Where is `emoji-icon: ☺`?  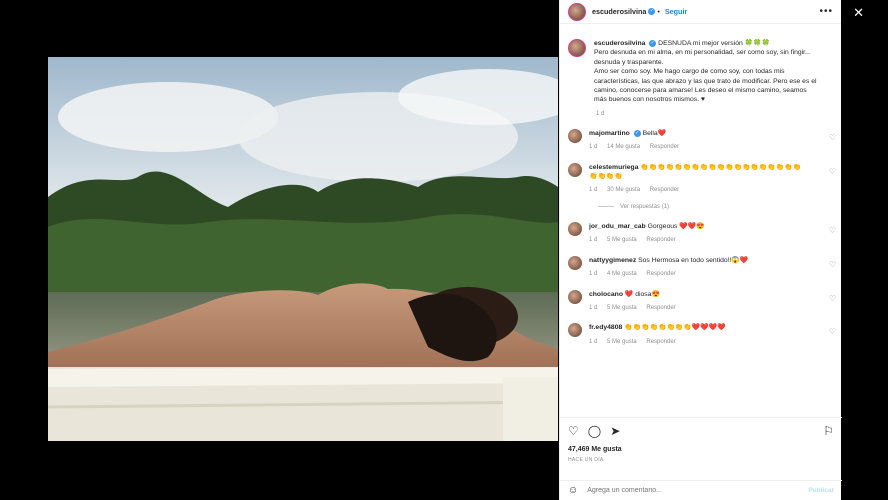
emoji-icon: ☺ is located at coordinates (573, 490).